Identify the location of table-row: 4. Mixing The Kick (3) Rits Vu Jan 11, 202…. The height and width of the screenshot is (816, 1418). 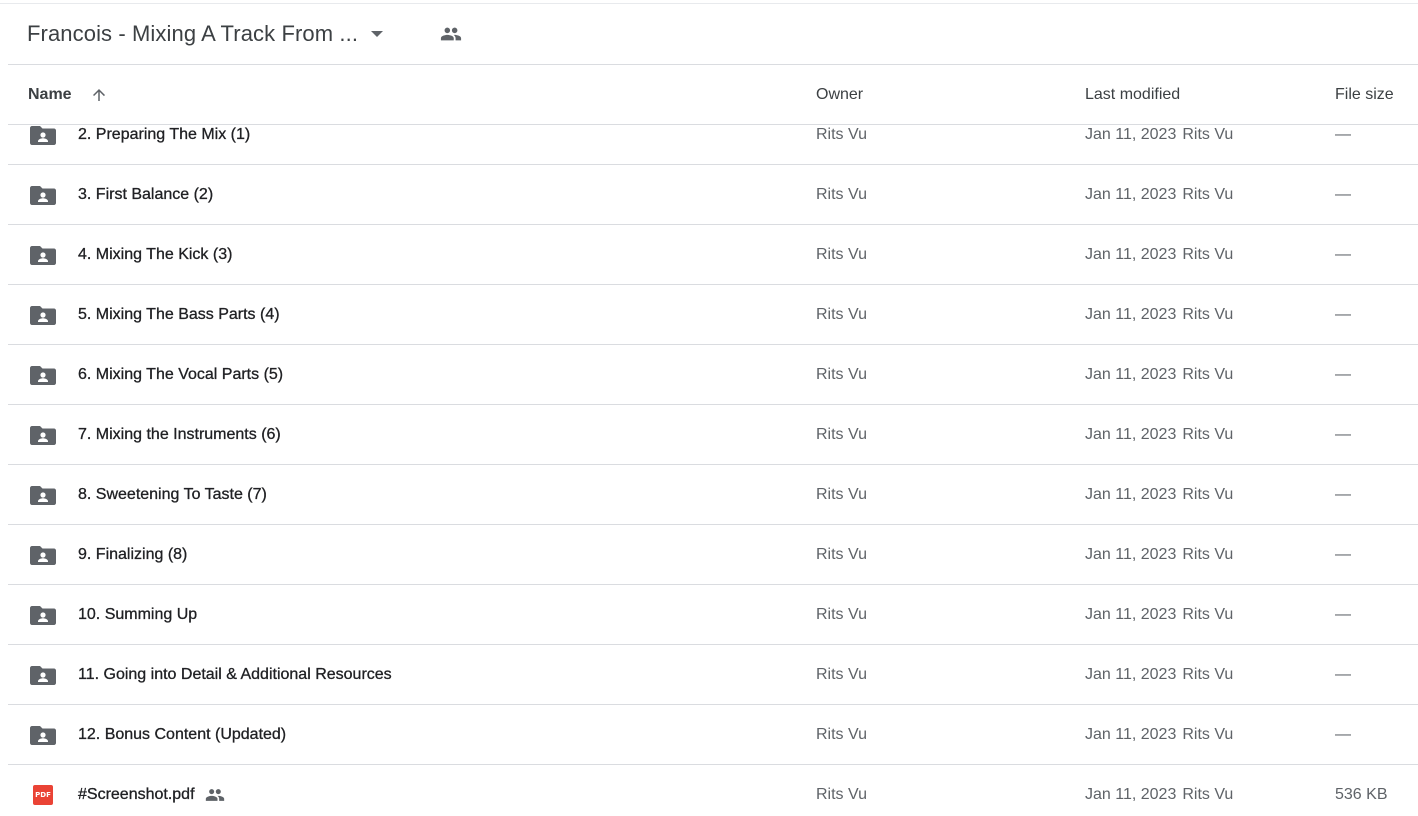
(713, 255).